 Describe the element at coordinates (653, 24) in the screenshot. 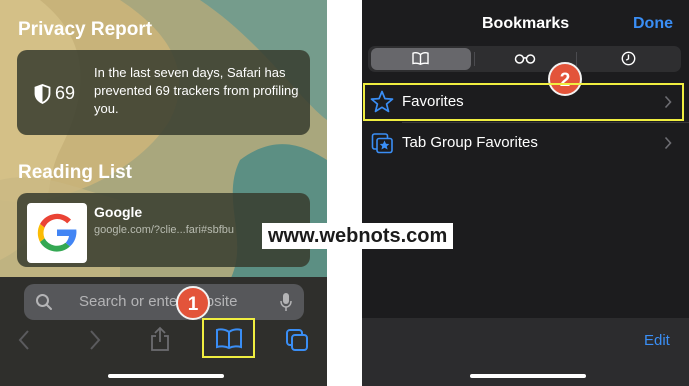

I see `done-button: Done` at that location.